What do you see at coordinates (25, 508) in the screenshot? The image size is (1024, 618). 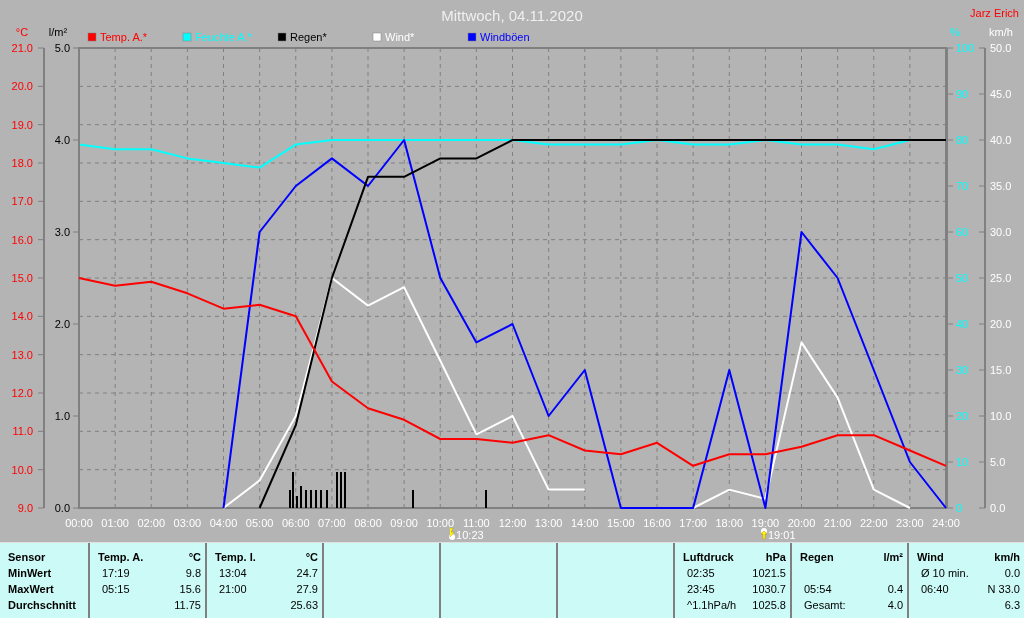 I see `axis-tick-label: 9.0` at bounding box center [25, 508].